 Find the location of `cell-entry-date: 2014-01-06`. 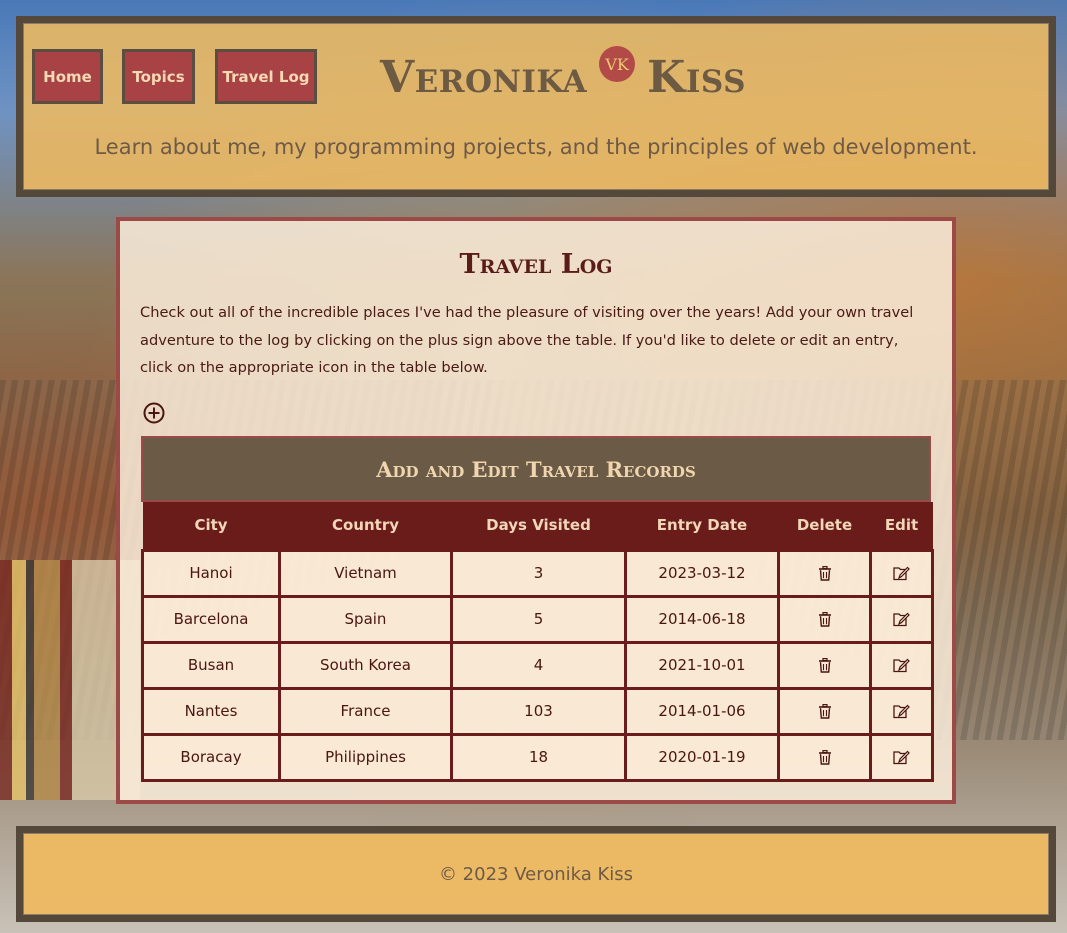

cell-entry-date: 2014-01-06 is located at coordinates (702, 711).